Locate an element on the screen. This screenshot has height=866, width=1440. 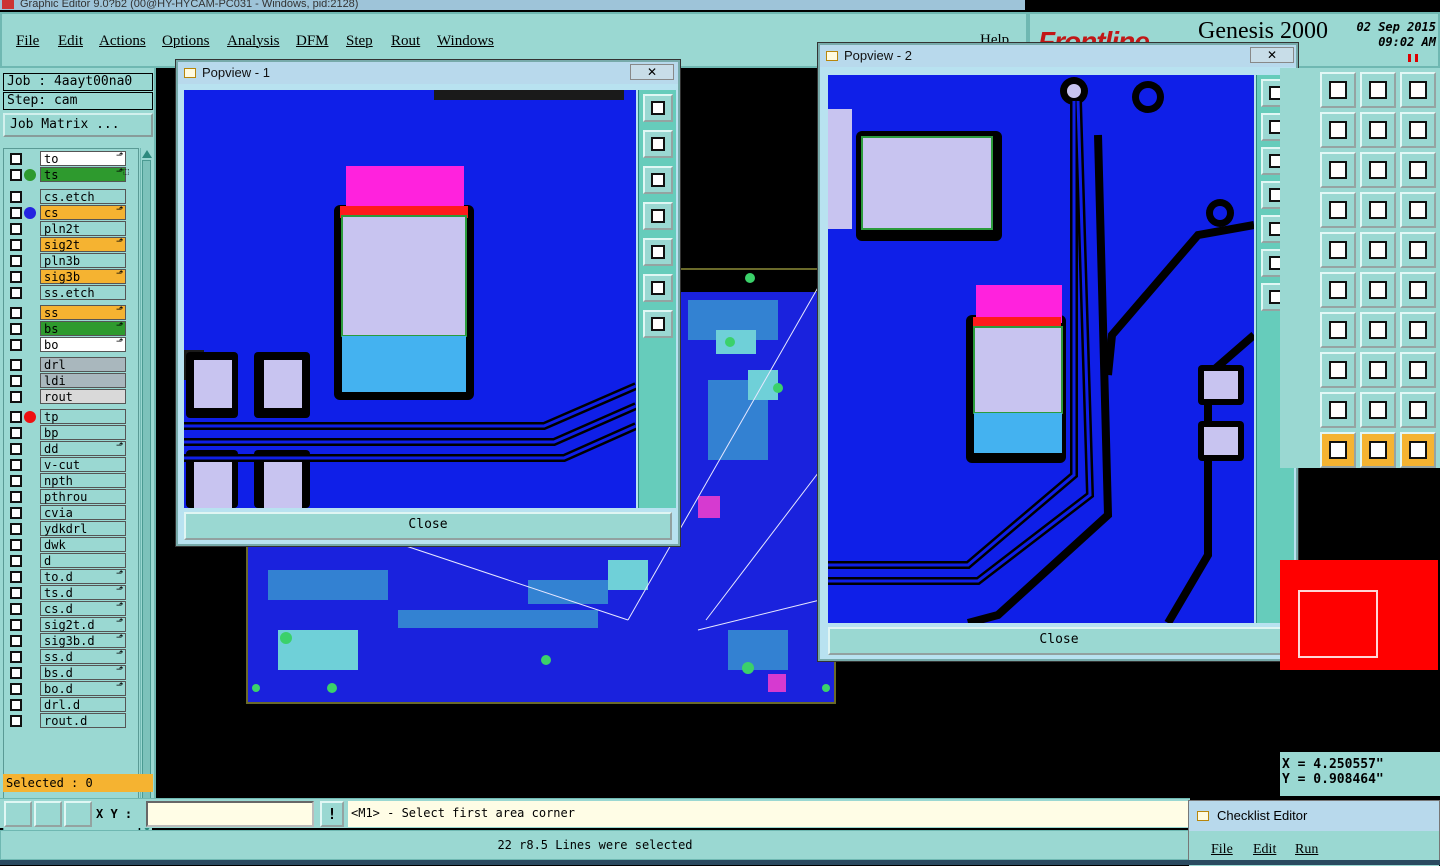
layer-row-bo.d: bo.d ⬏ is located at coordinates (71, 689).